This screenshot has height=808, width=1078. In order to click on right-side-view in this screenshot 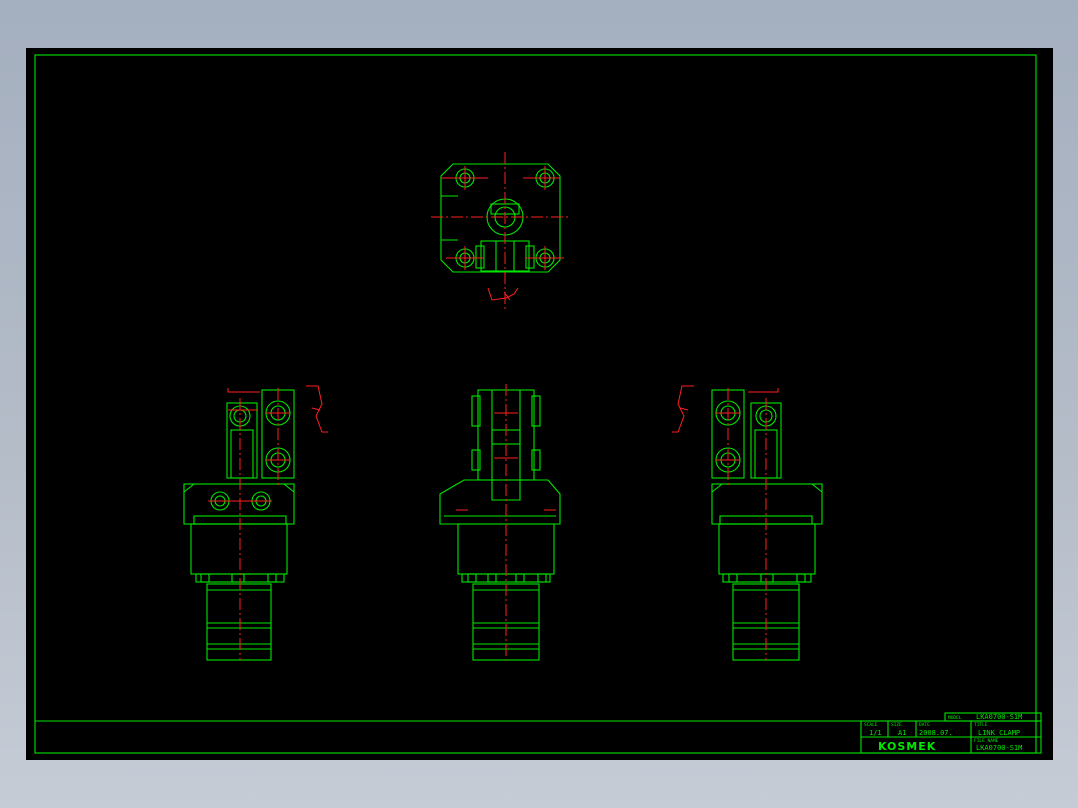, I will do `click(747, 523)`.